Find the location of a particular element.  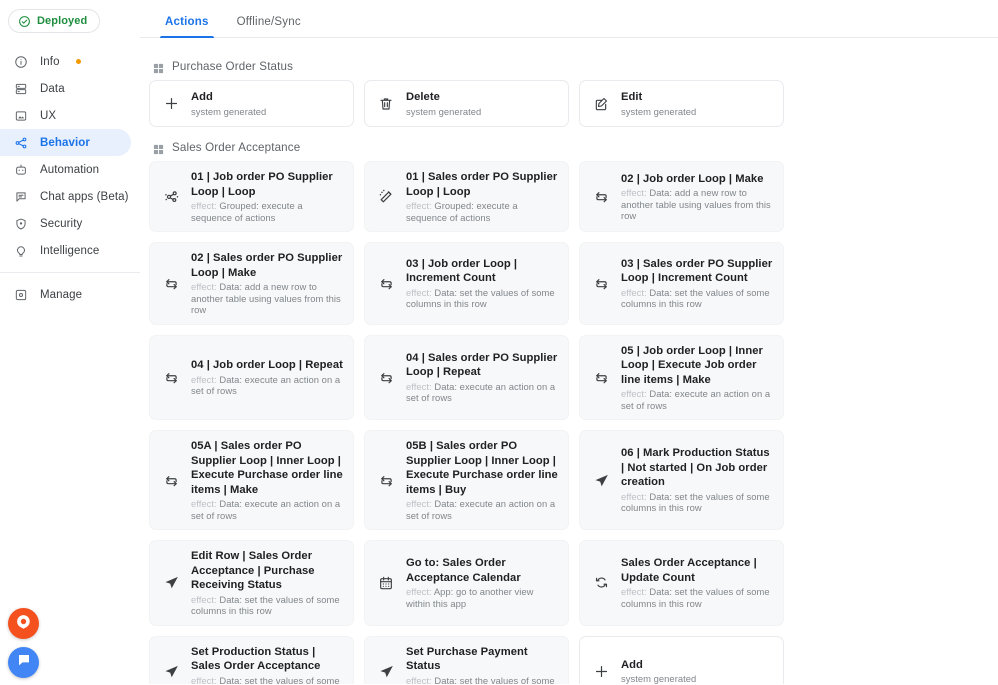

section-header: Sales Order Acceptance is located at coordinates (569, 146).